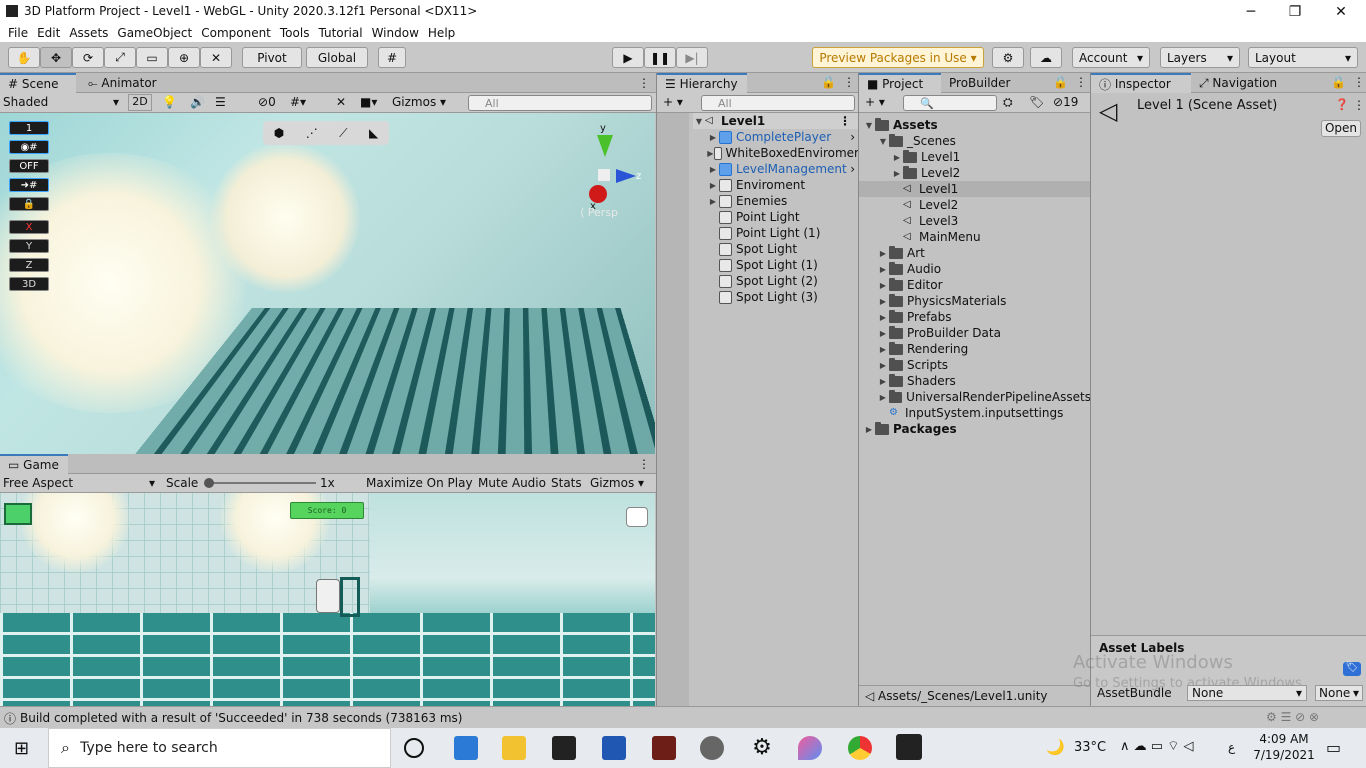 The height and width of the screenshot is (768, 1366). What do you see at coordinates (368, 102) in the screenshot?
I see `camera-icon: ■▾` at bounding box center [368, 102].